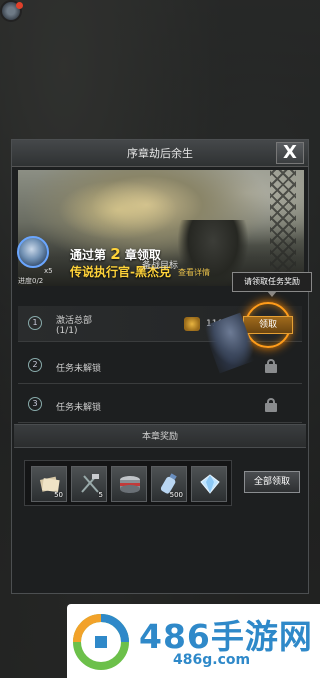 The width and height of the screenshot is (320, 678). I want to click on close-button: X, so click(290, 153).